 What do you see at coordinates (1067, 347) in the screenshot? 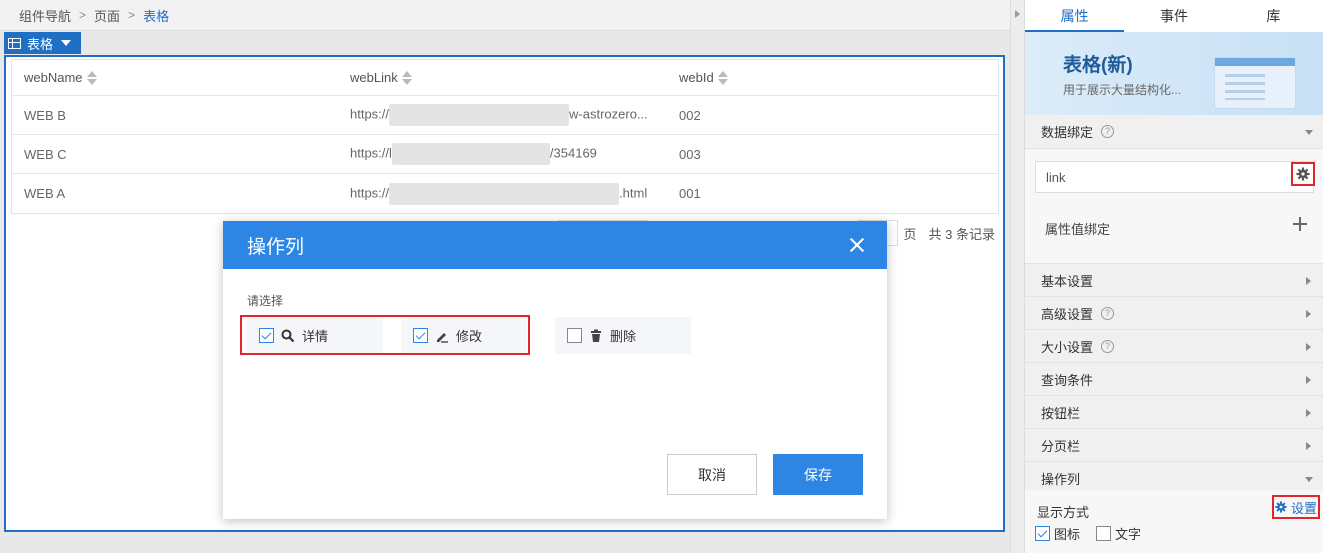
I see `section-label: 大小设置` at bounding box center [1067, 347].